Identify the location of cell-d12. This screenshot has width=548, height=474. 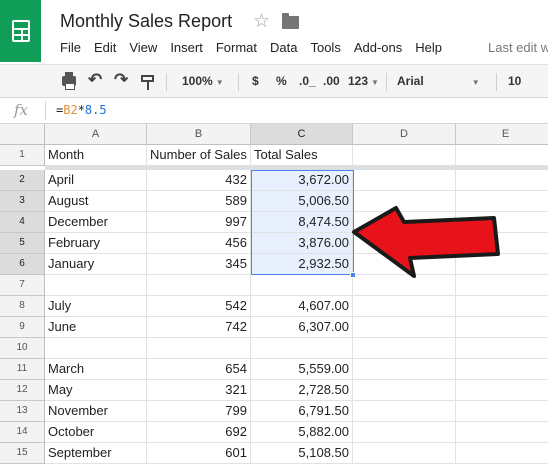
(404, 390).